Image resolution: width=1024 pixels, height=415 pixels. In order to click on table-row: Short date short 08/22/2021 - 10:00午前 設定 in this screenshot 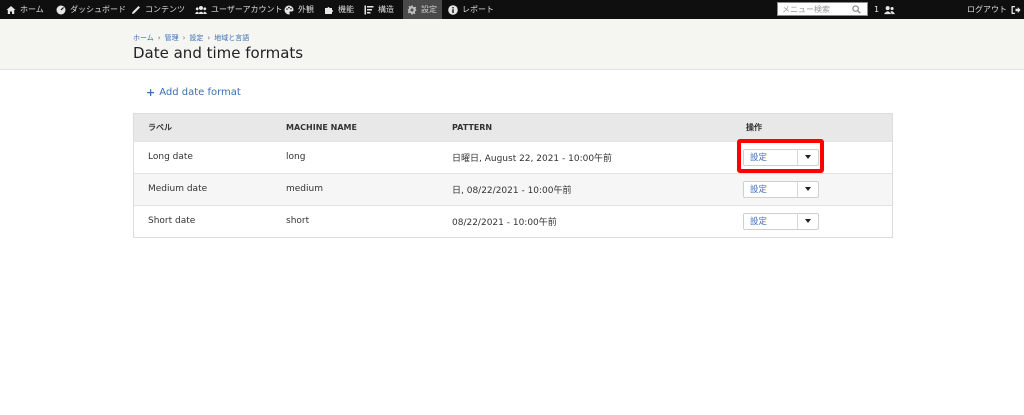, I will do `click(513, 221)`.